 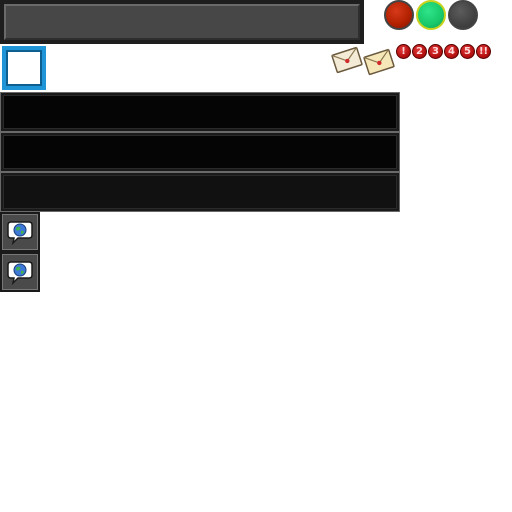 I want to click on combo-dot: 4, so click(x=451, y=51).